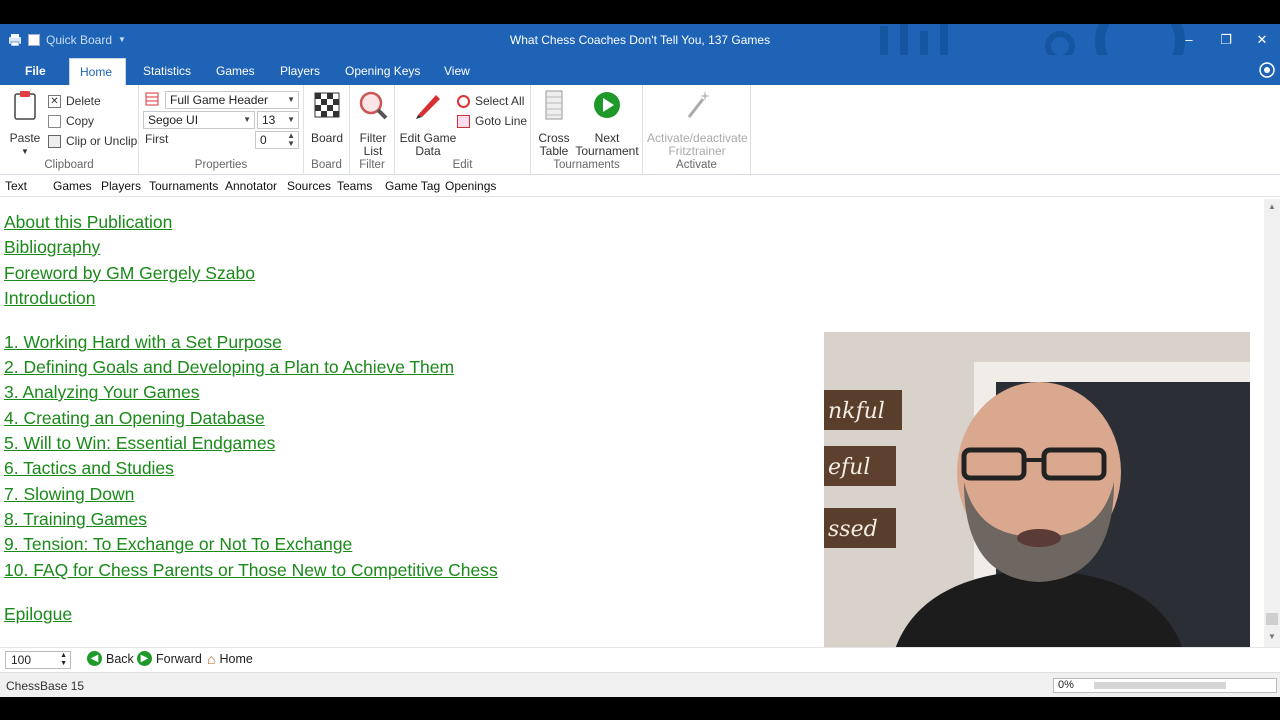  I want to click on back-label: Back, so click(120, 658).